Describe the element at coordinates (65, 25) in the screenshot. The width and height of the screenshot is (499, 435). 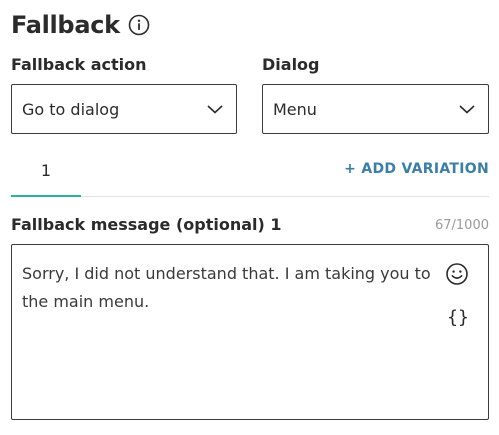
I see `page-title: Fallback` at that location.